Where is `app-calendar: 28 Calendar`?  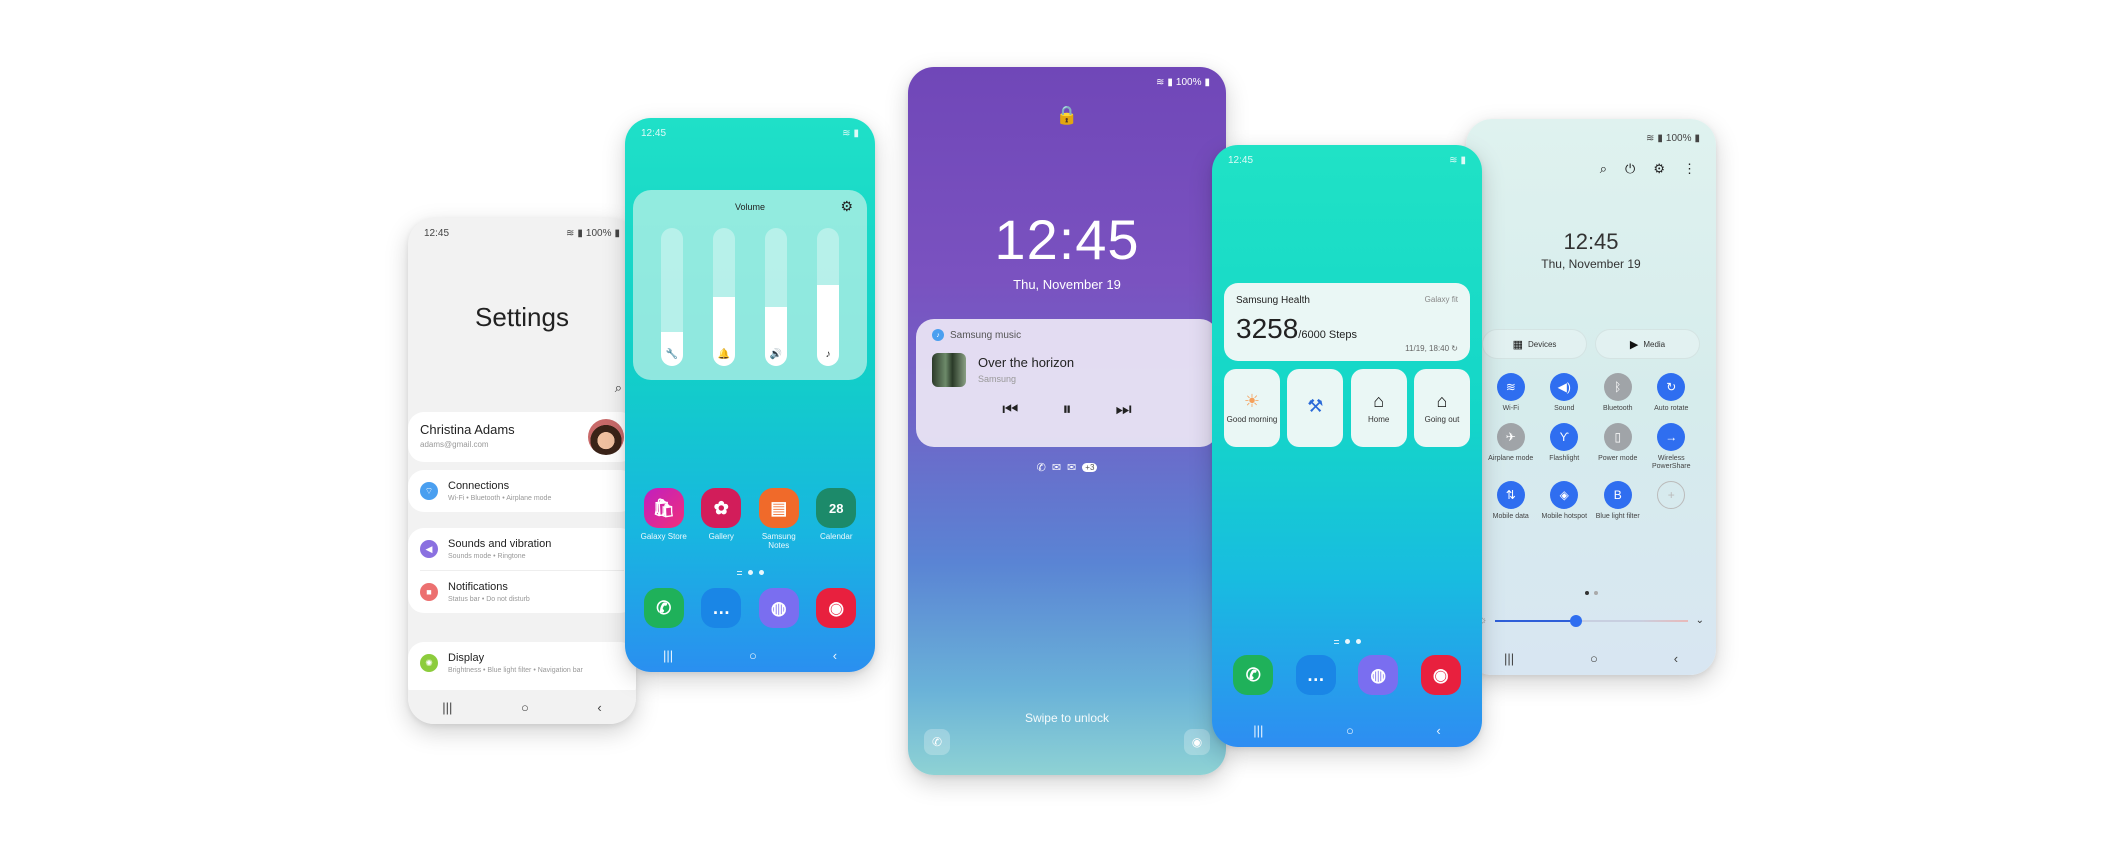 app-calendar: 28 Calendar is located at coordinates (836, 519).